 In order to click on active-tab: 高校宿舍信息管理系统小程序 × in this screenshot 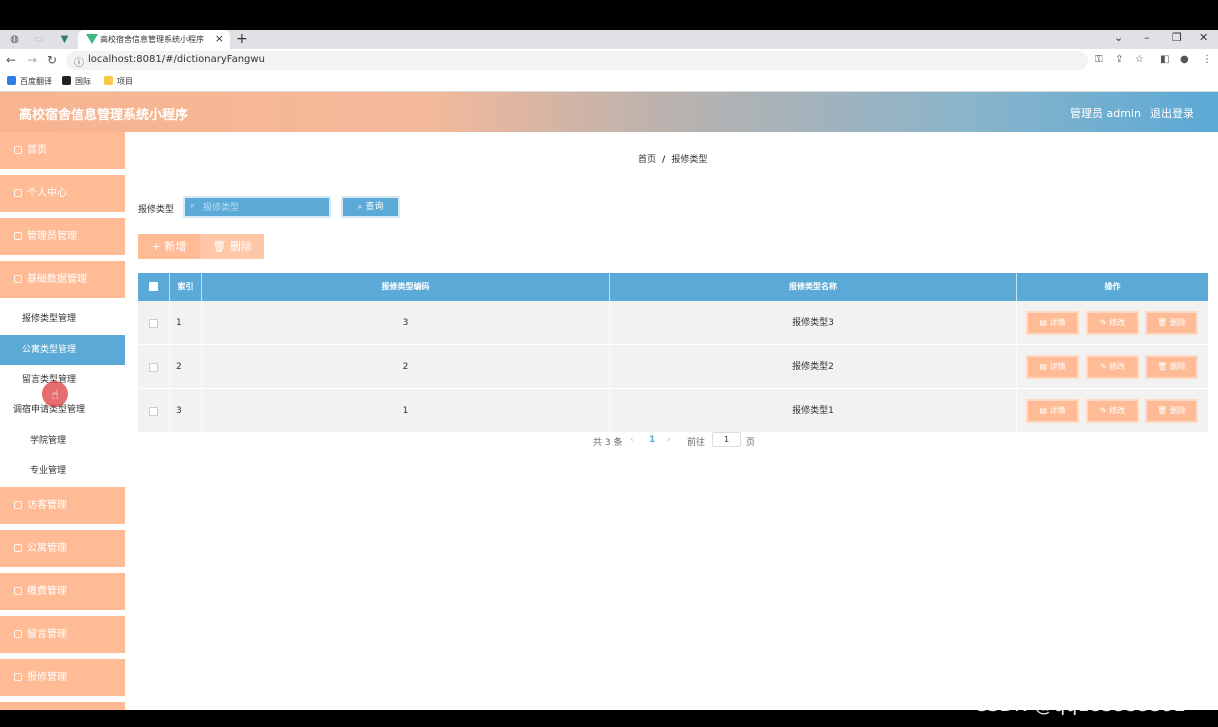, I will do `click(154, 39)`.